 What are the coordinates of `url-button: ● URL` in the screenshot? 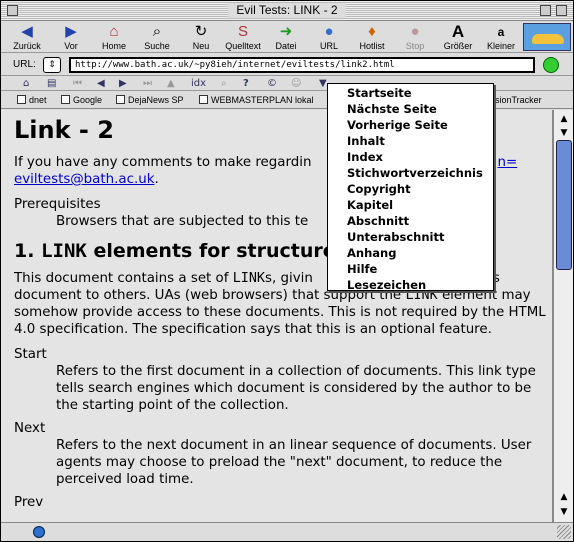 It's located at (329, 38).